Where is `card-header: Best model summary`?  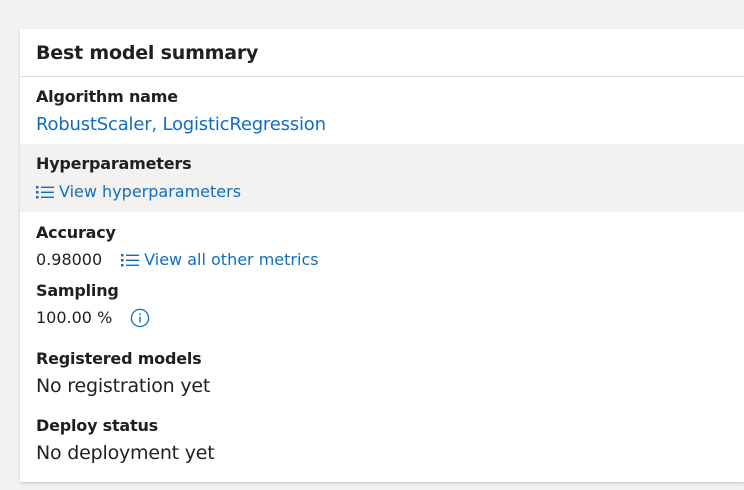
card-header: Best model summary is located at coordinates (382, 53).